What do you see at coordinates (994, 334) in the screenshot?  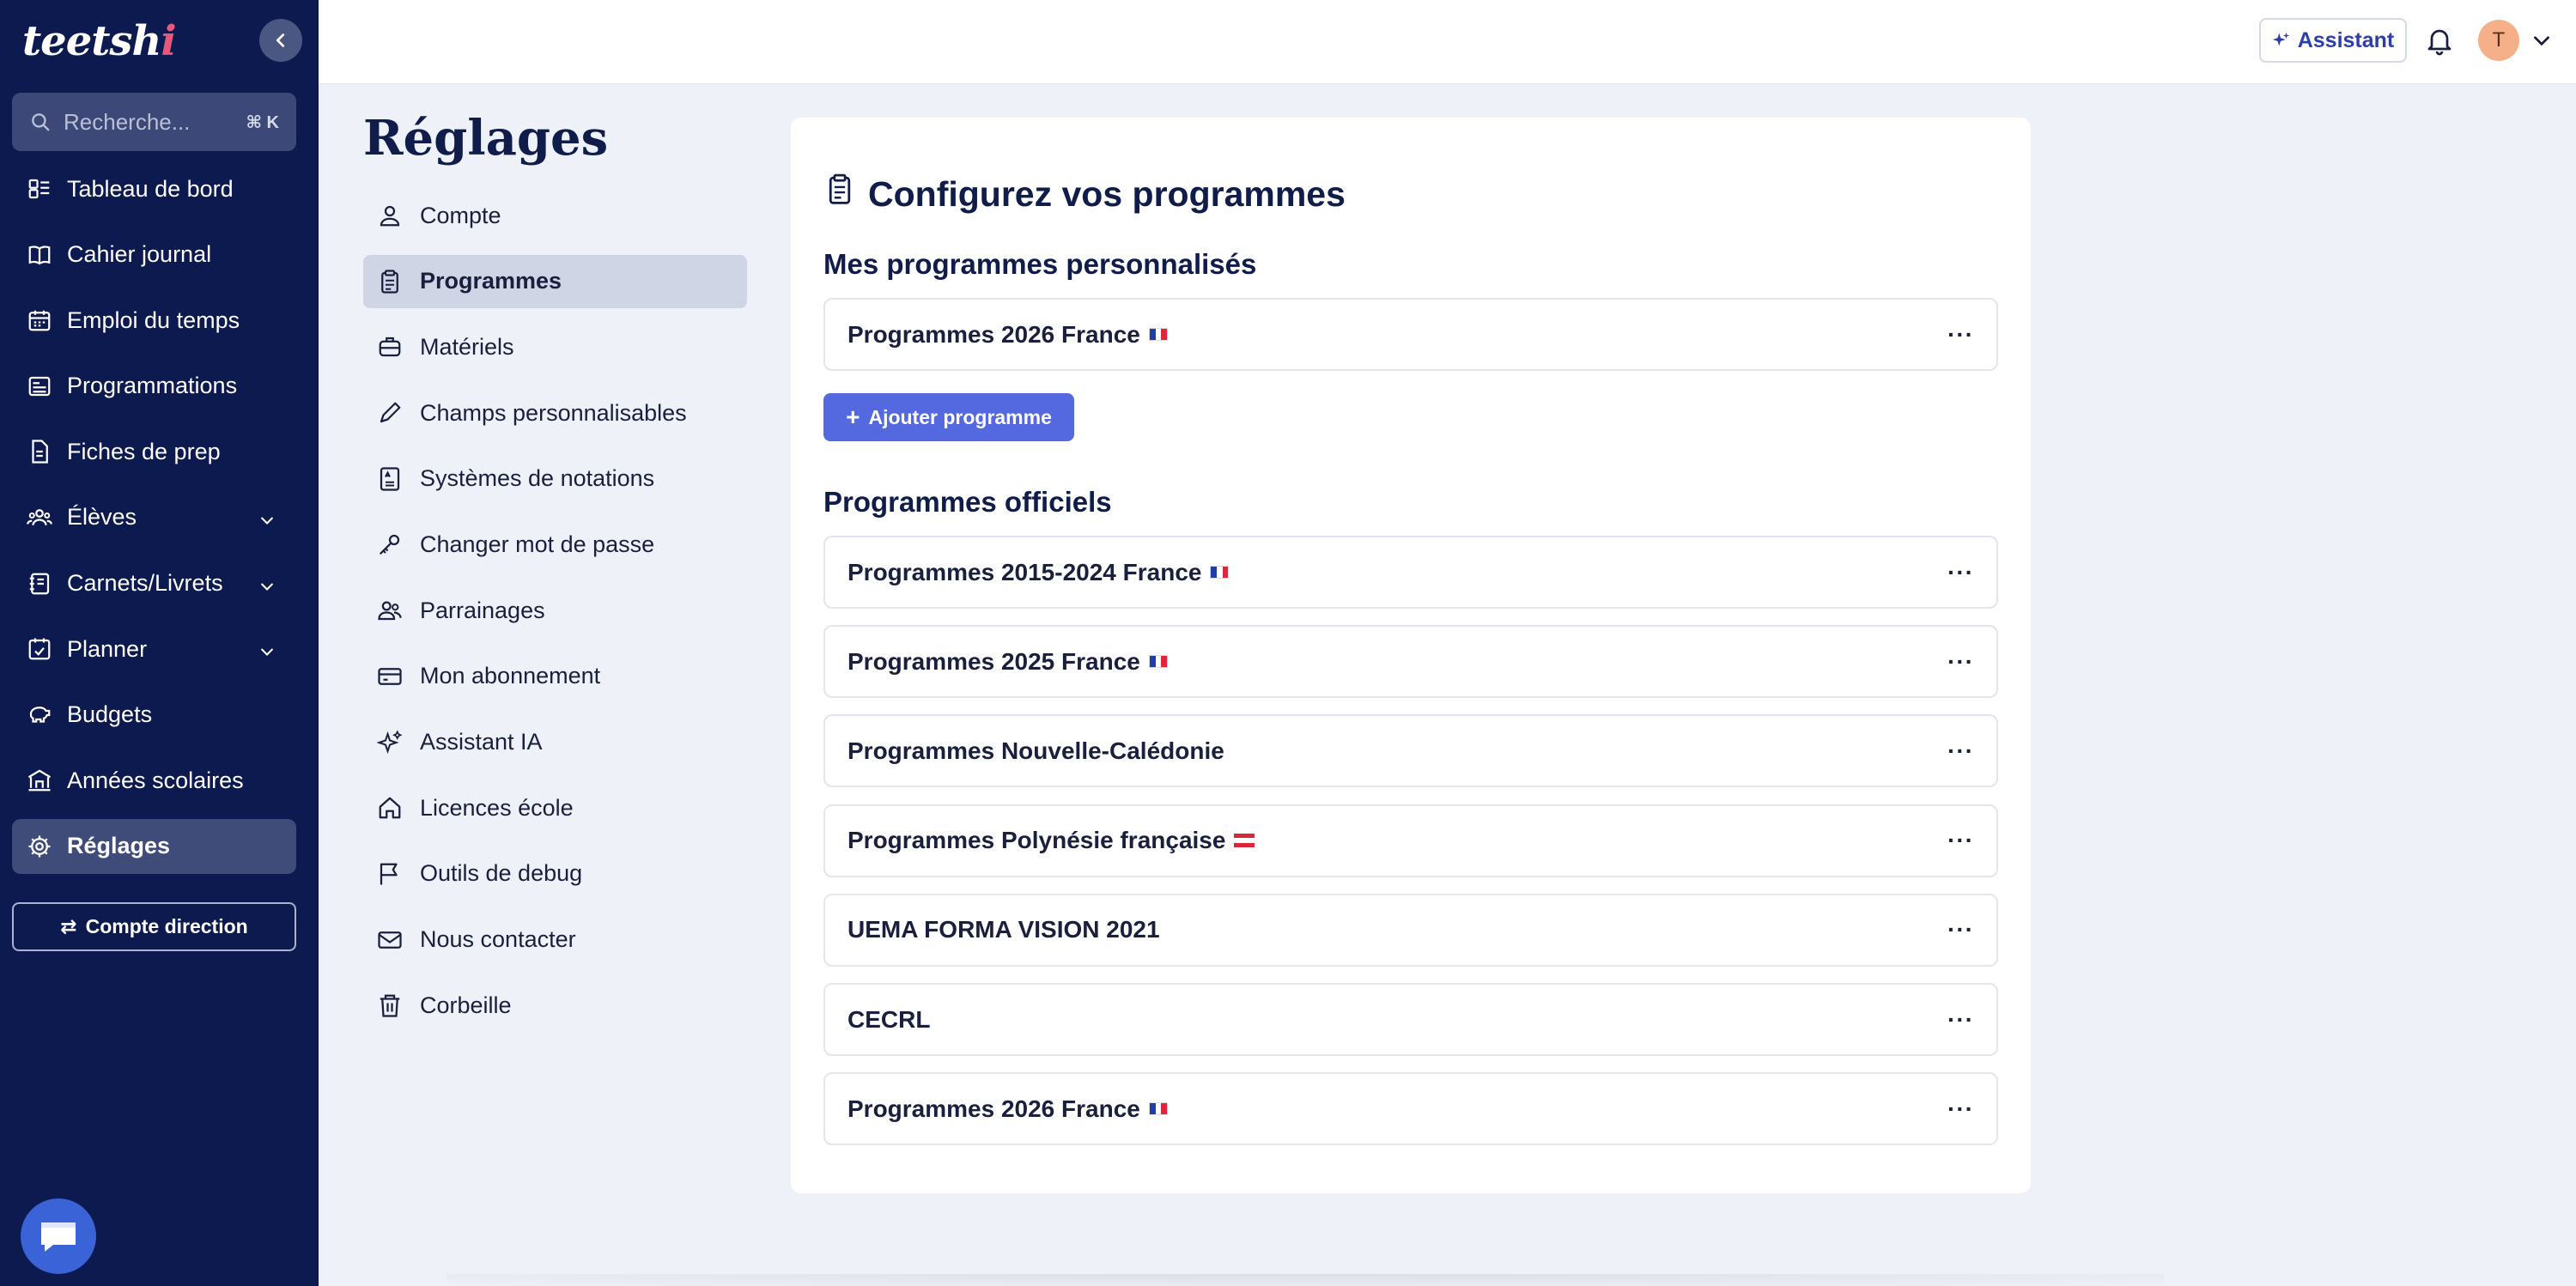 I see `program-name: Programmes 2026 France` at bounding box center [994, 334].